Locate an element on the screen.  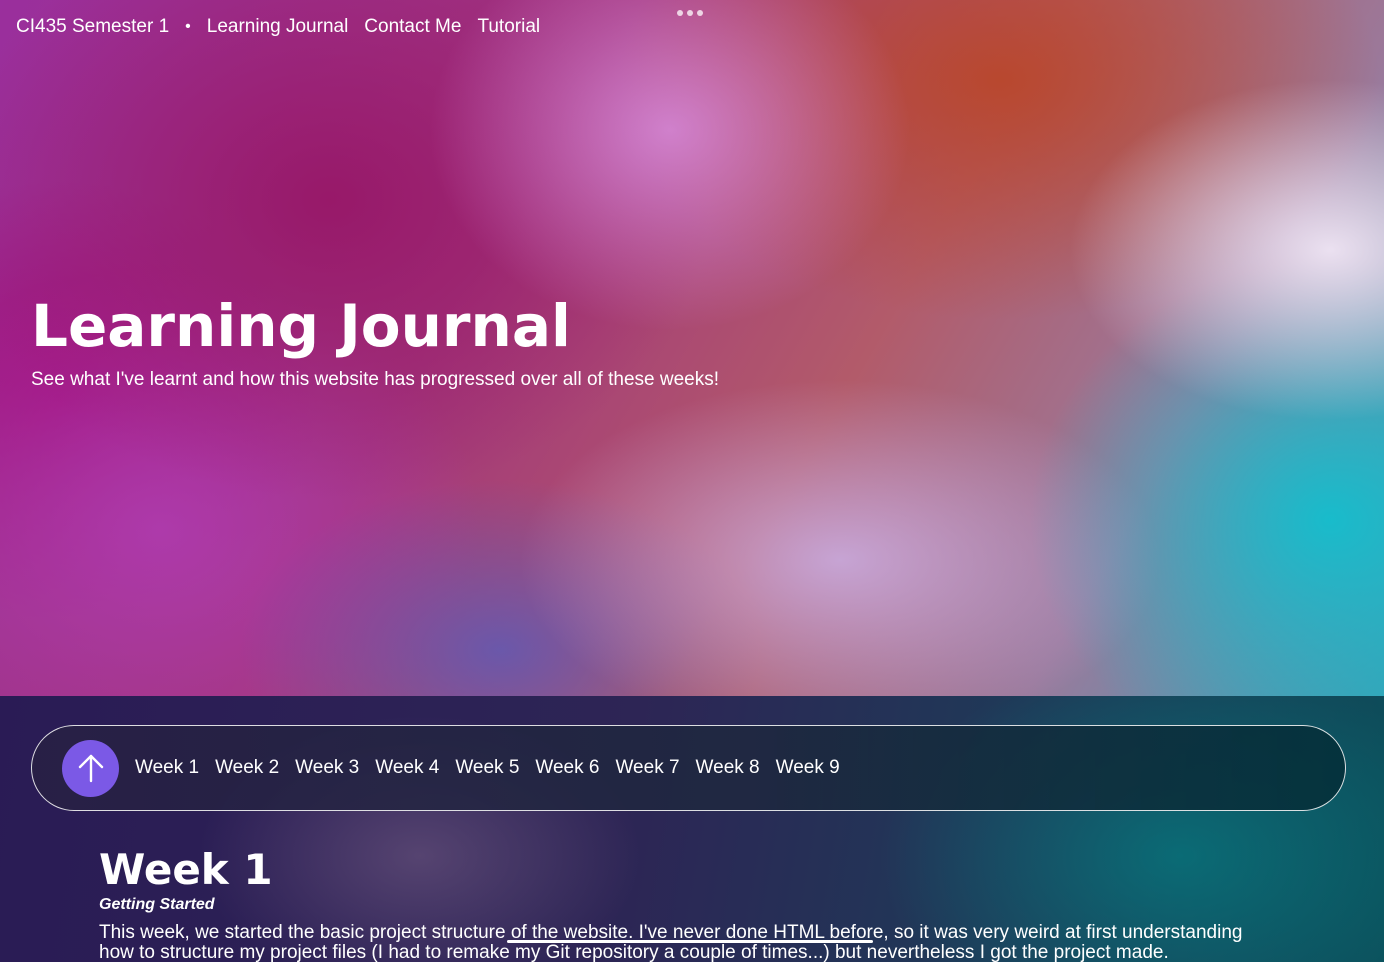
week-link-2: Week 2 is located at coordinates (247, 768).